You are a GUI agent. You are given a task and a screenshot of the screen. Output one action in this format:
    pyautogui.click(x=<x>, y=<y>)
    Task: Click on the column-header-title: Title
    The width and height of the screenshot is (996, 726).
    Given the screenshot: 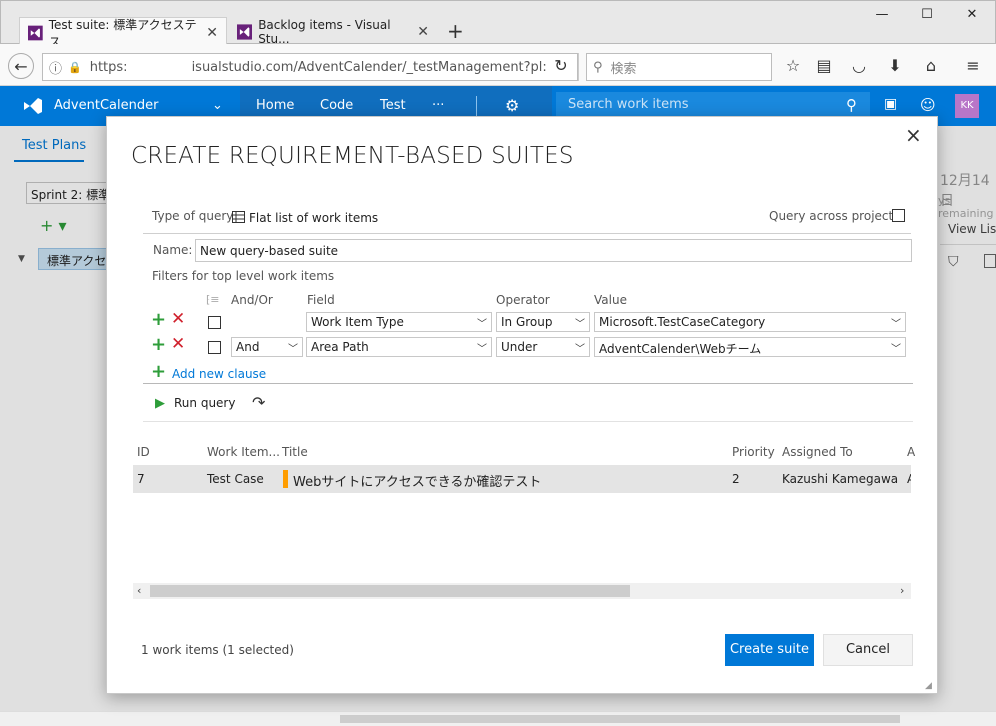 What is the action you would take?
    pyautogui.click(x=295, y=452)
    